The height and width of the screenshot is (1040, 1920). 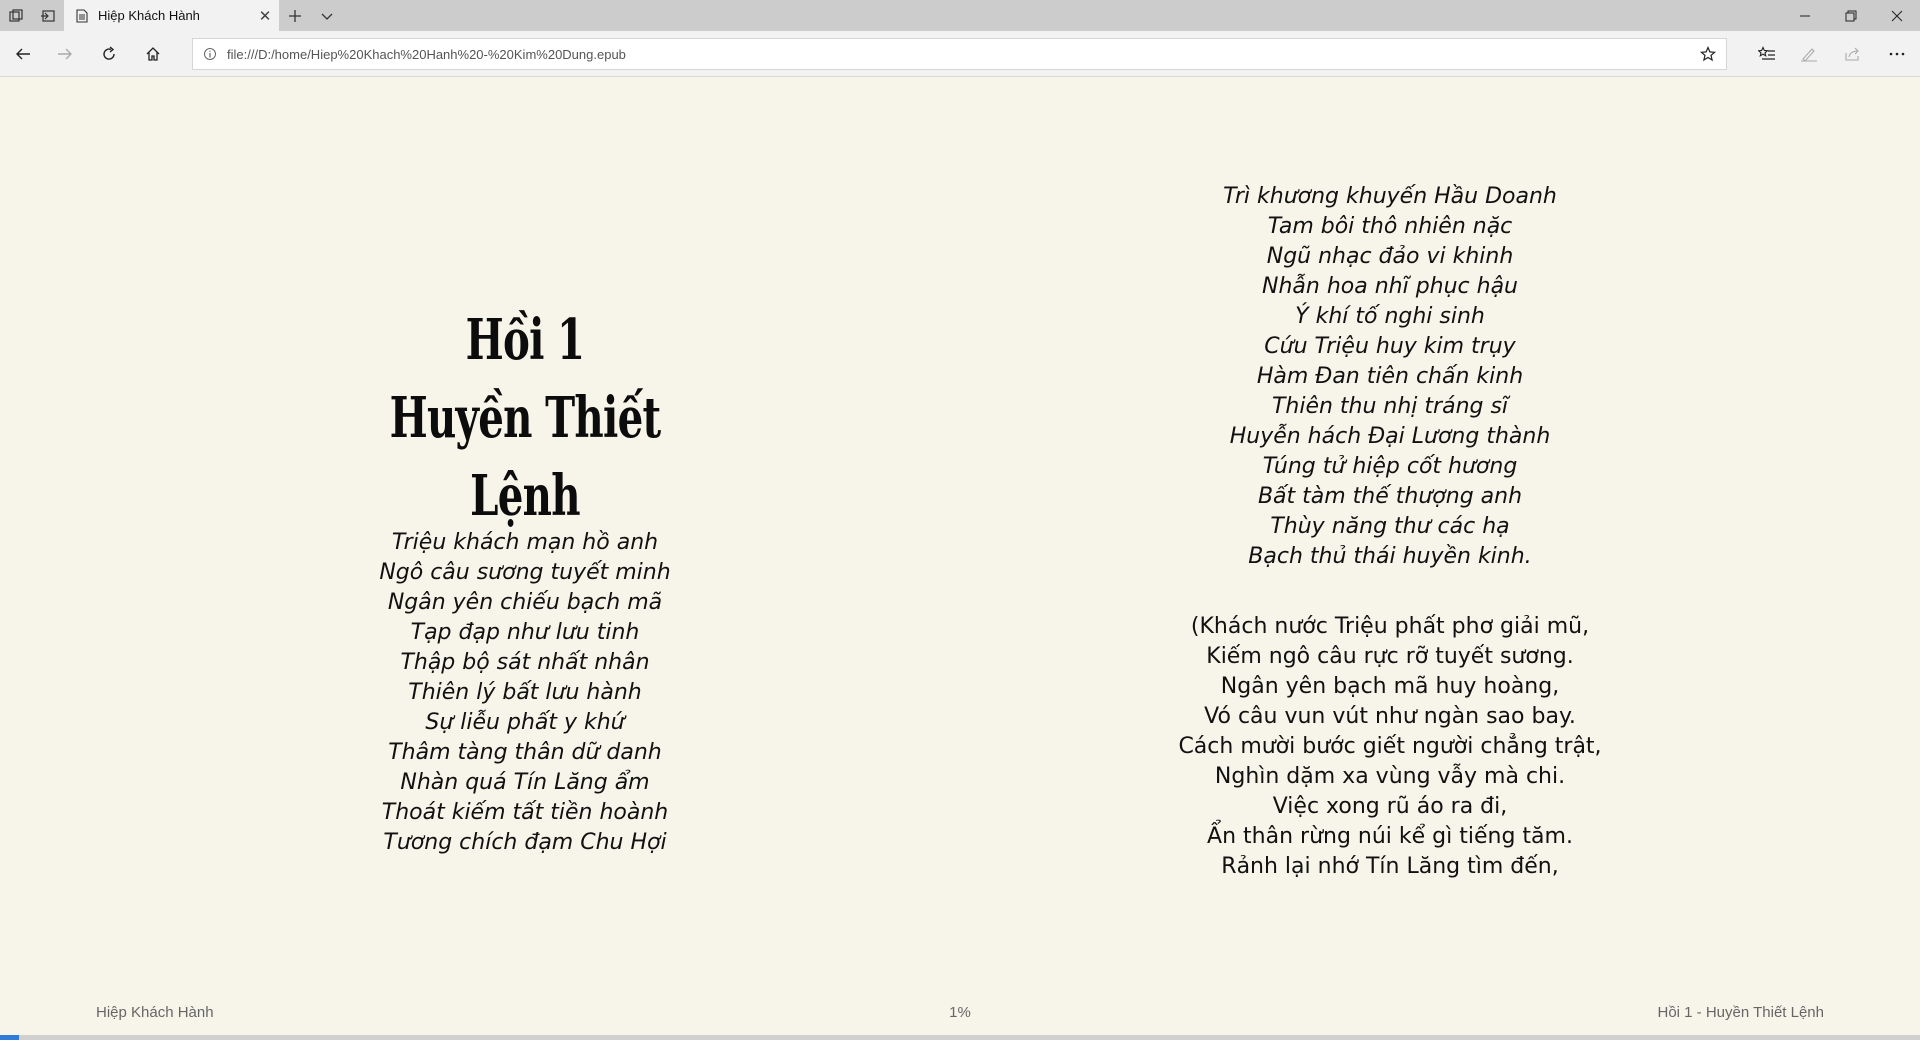 I want to click on poem-line: Trì khương khuyến Hầu Doanh, so click(x=1390, y=196).